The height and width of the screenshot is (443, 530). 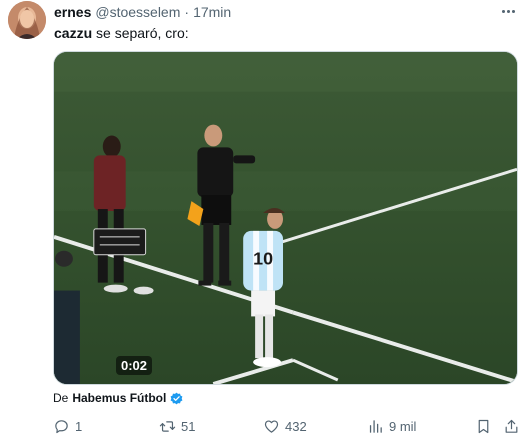 I want to click on avatar, so click(x=27, y=20).